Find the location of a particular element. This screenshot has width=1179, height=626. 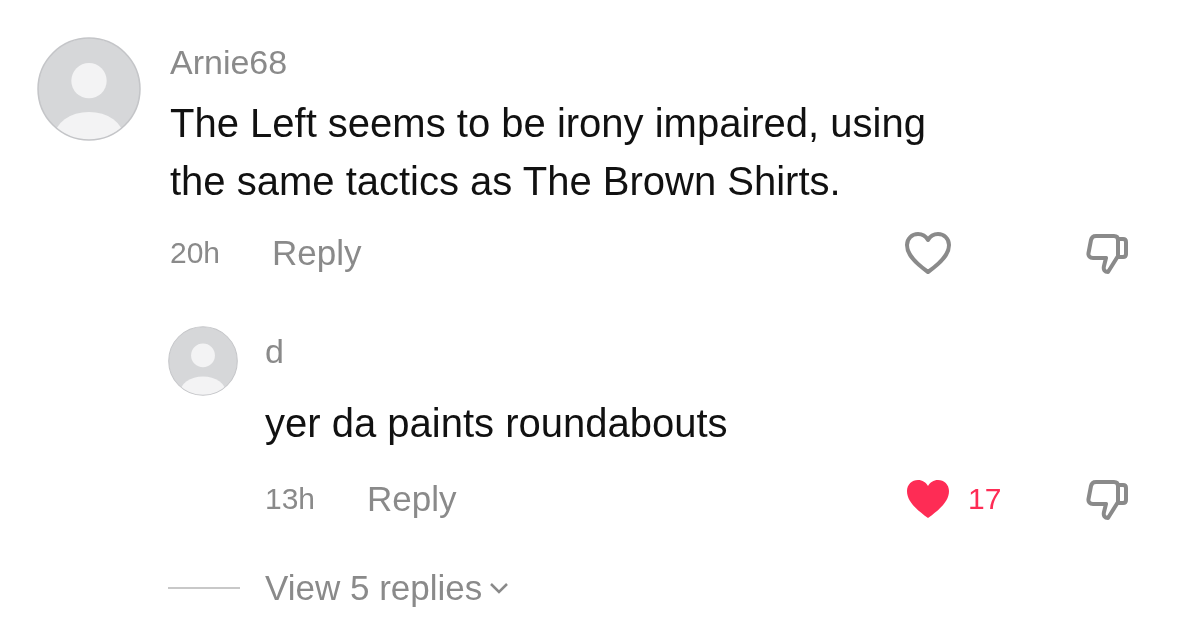

like-count: 17 is located at coordinates (985, 499).